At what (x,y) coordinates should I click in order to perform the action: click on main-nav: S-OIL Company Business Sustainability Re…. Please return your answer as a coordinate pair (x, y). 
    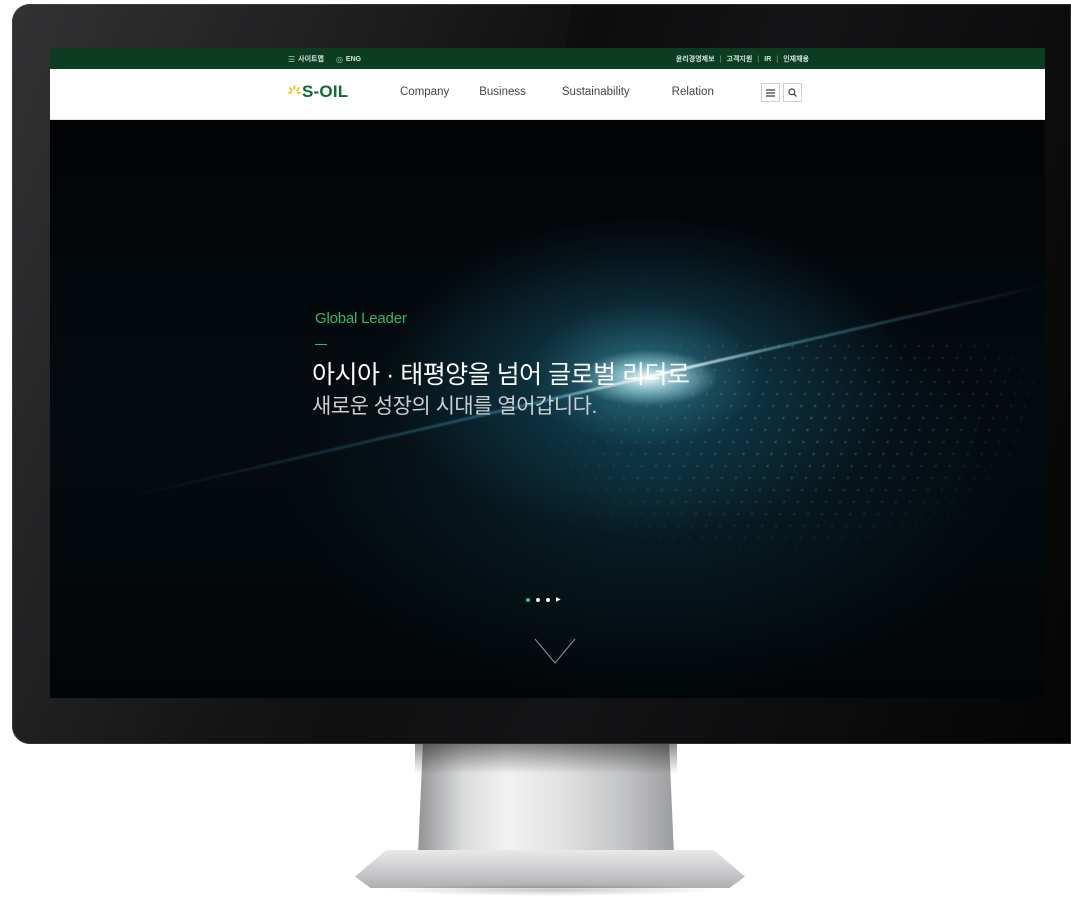
    Looking at the image, I should click on (547, 94).